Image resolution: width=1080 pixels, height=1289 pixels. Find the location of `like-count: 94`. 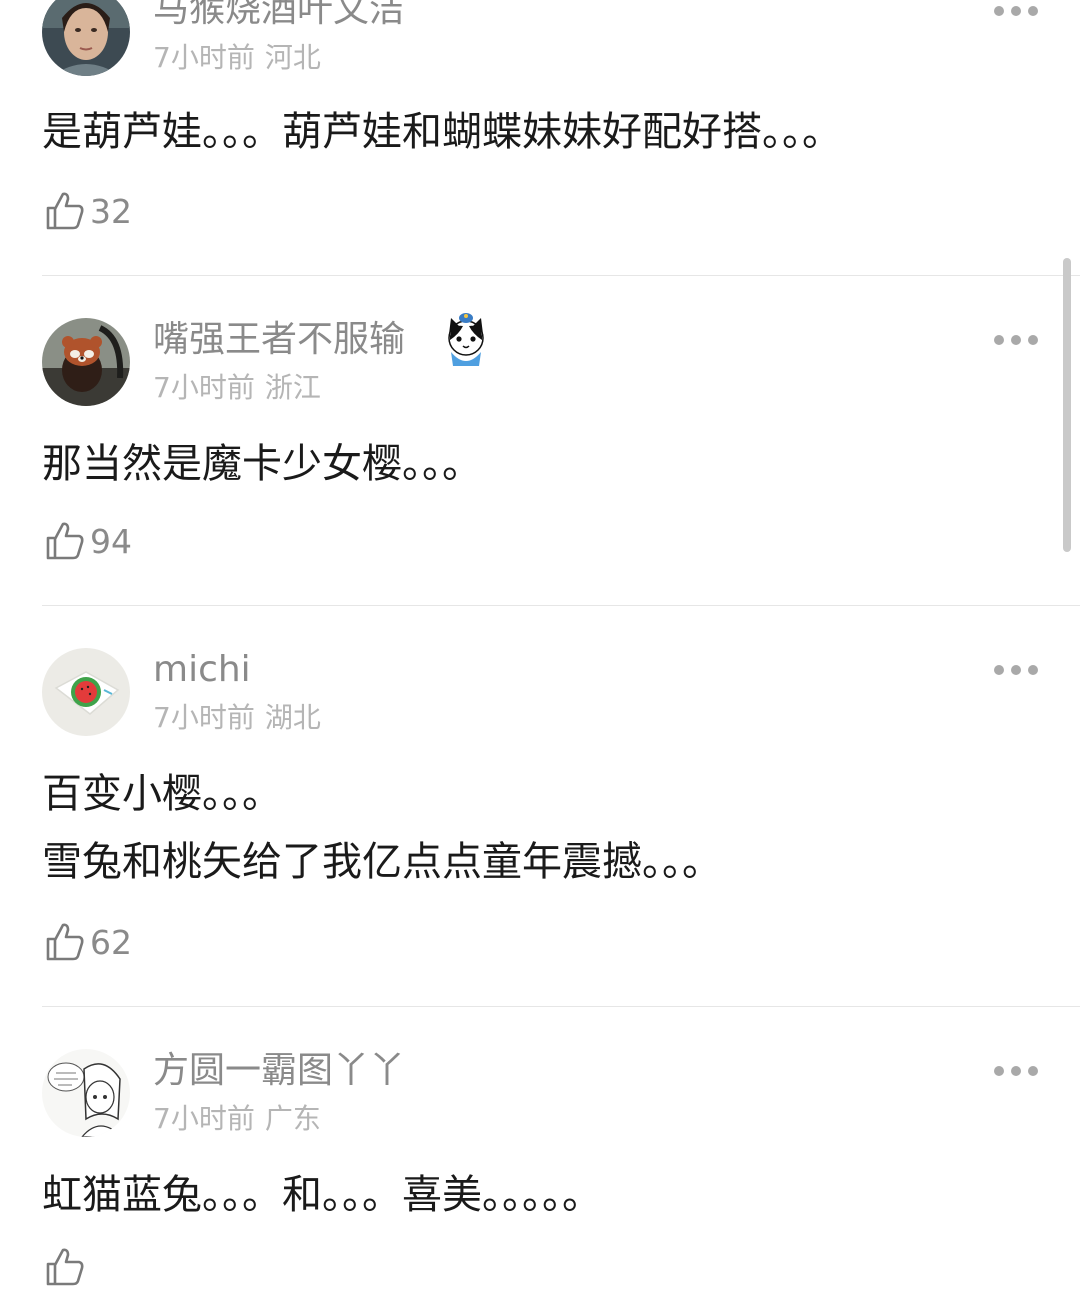

like-count: 94 is located at coordinates (111, 541).